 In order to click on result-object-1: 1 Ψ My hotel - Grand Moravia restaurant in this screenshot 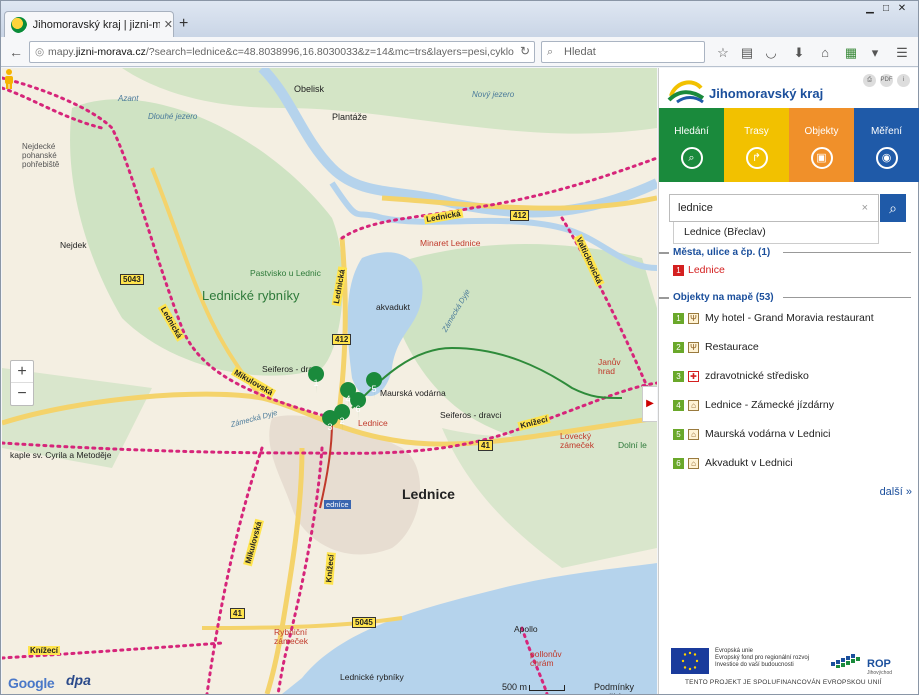, I will do `click(773, 318)`.